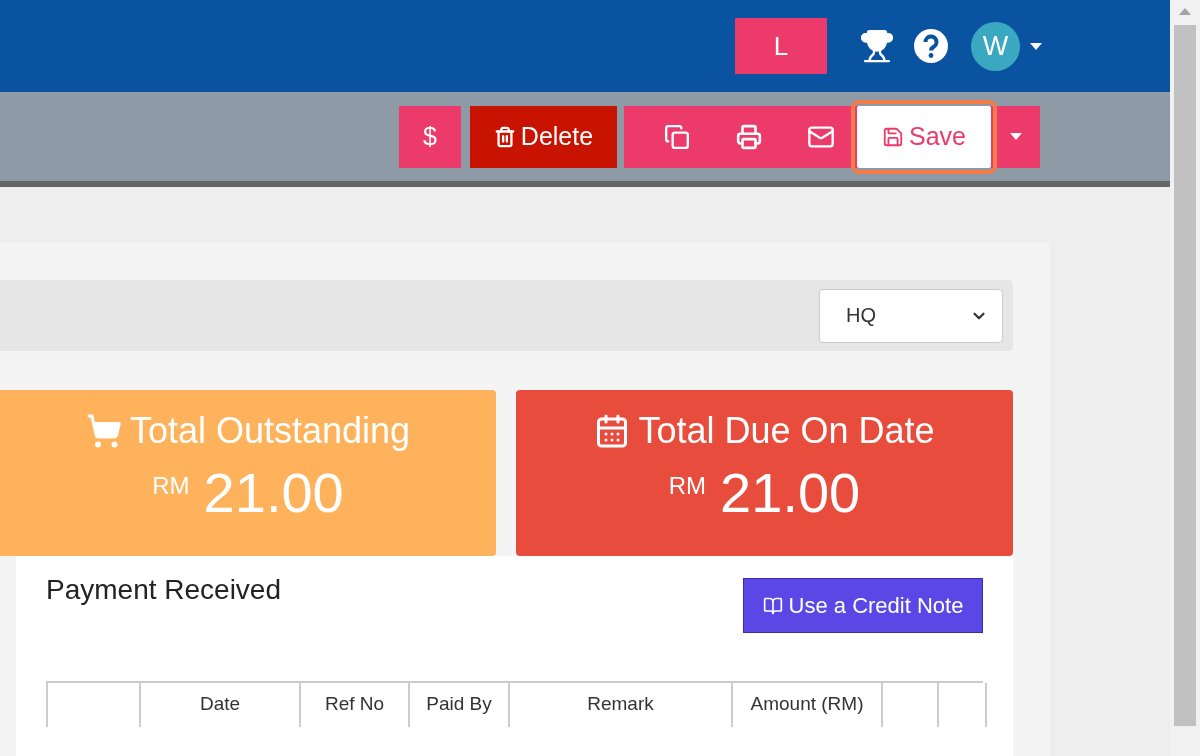 Image resolution: width=1200 pixels, height=756 pixels. I want to click on book-icon, so click(772, 605).